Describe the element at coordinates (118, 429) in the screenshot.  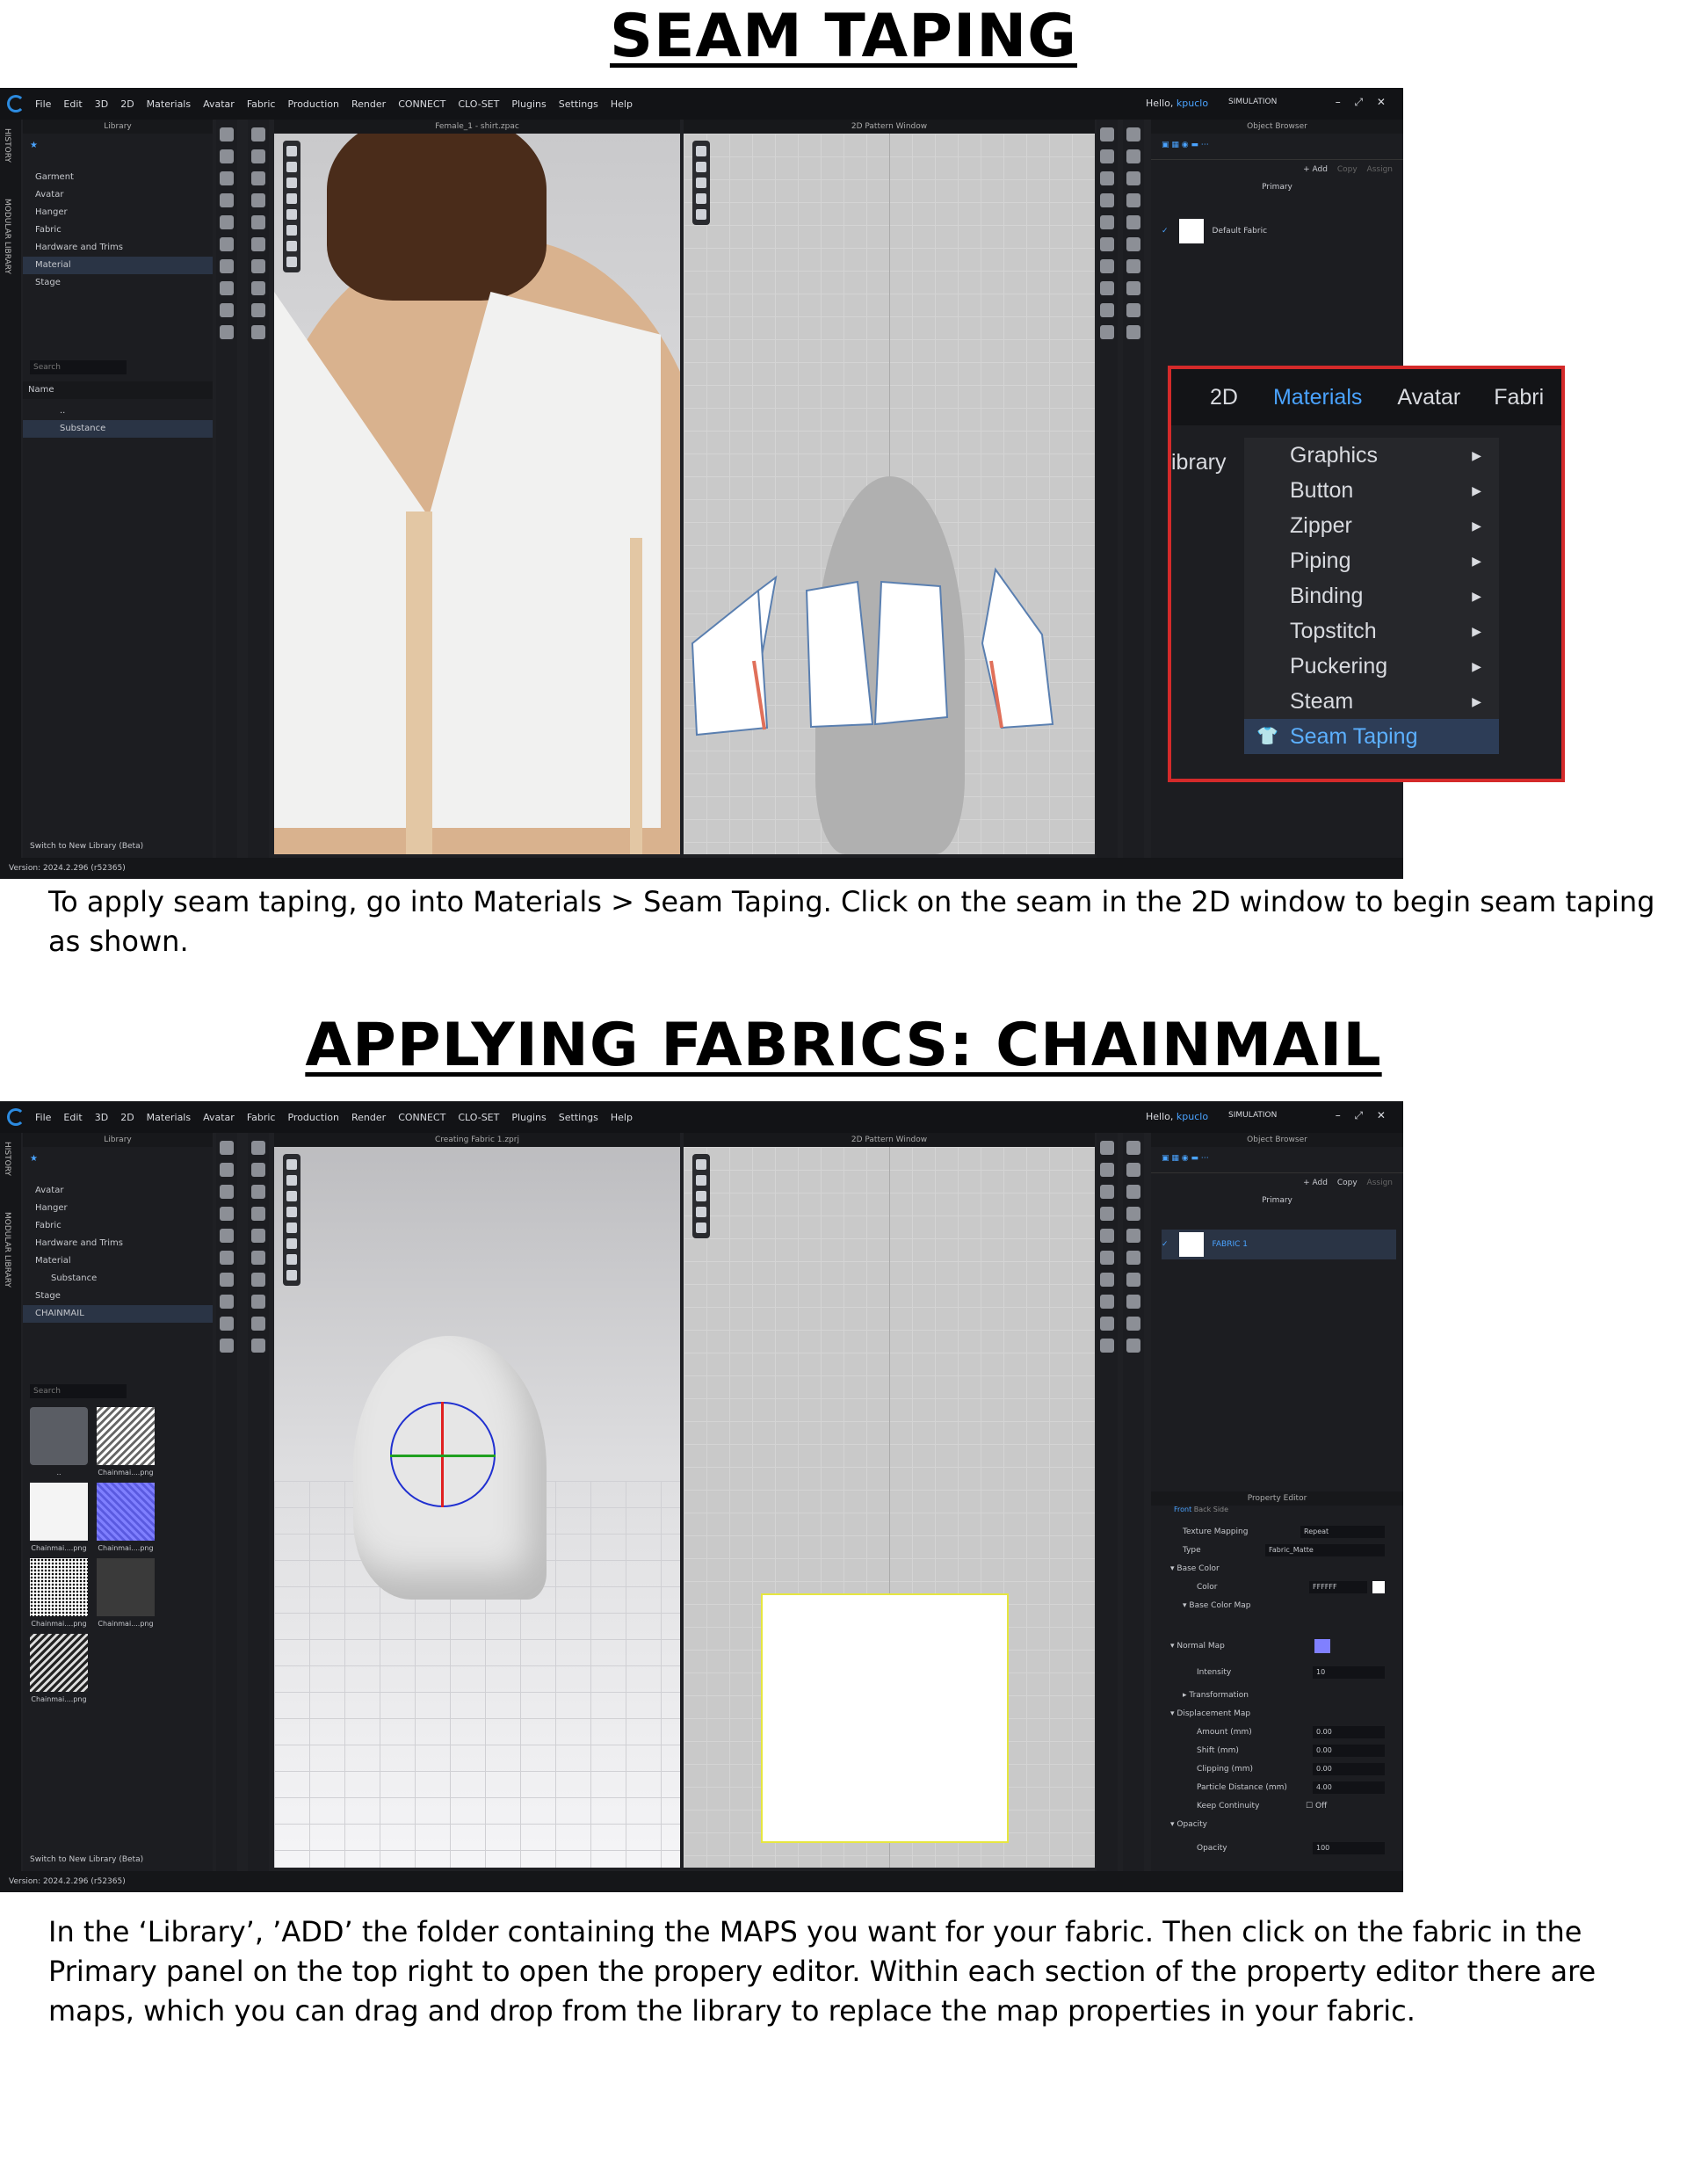
I see `file-row-substance: Substance` at that location.